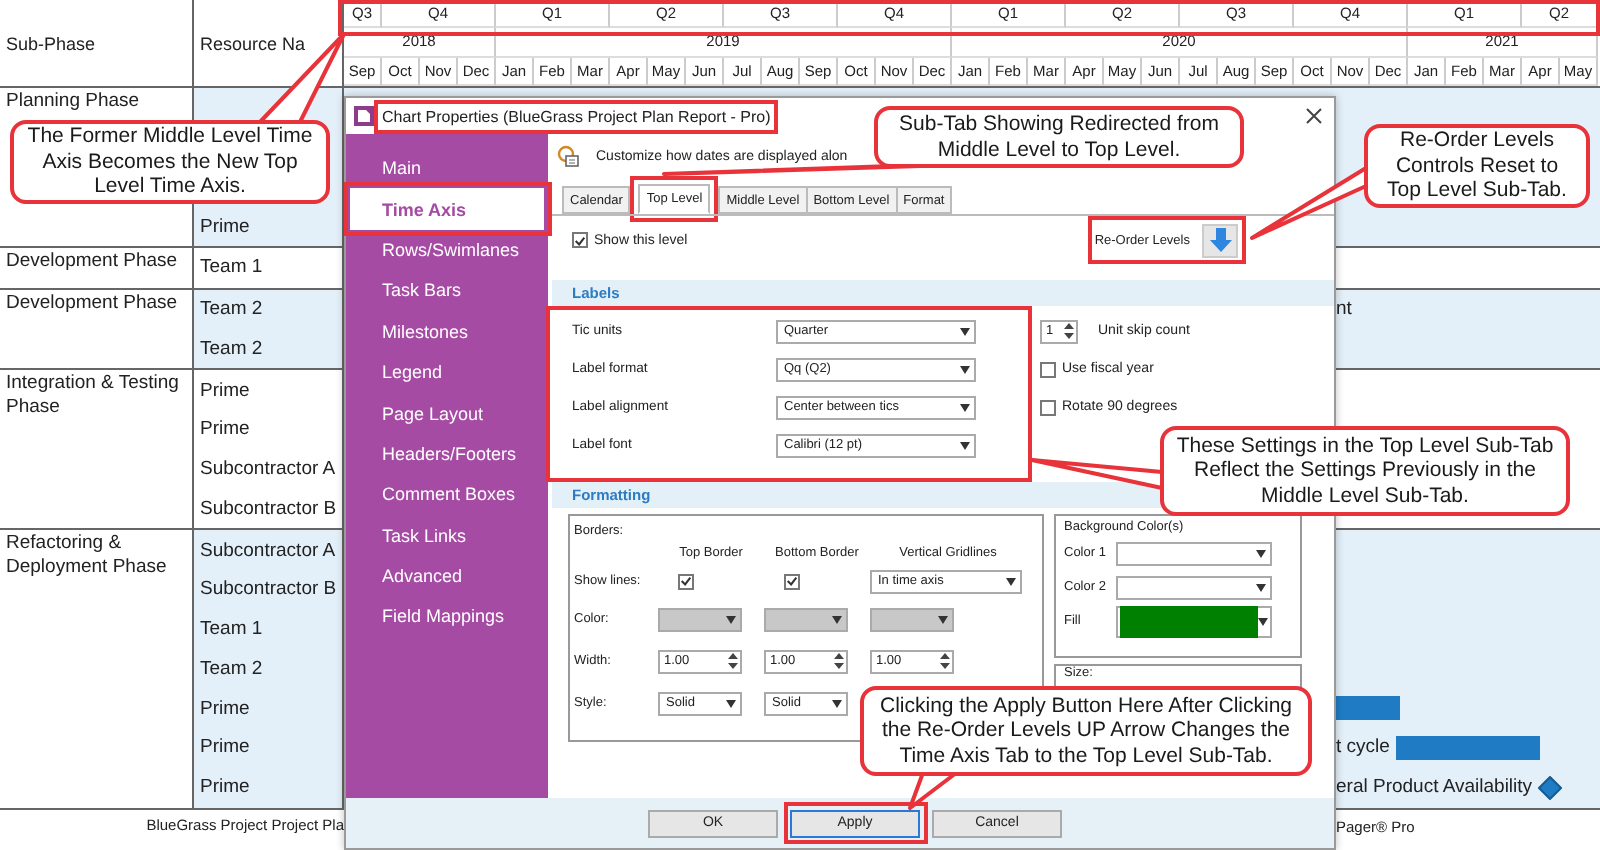  I want to click on reorder-button, so click(1220, 240).